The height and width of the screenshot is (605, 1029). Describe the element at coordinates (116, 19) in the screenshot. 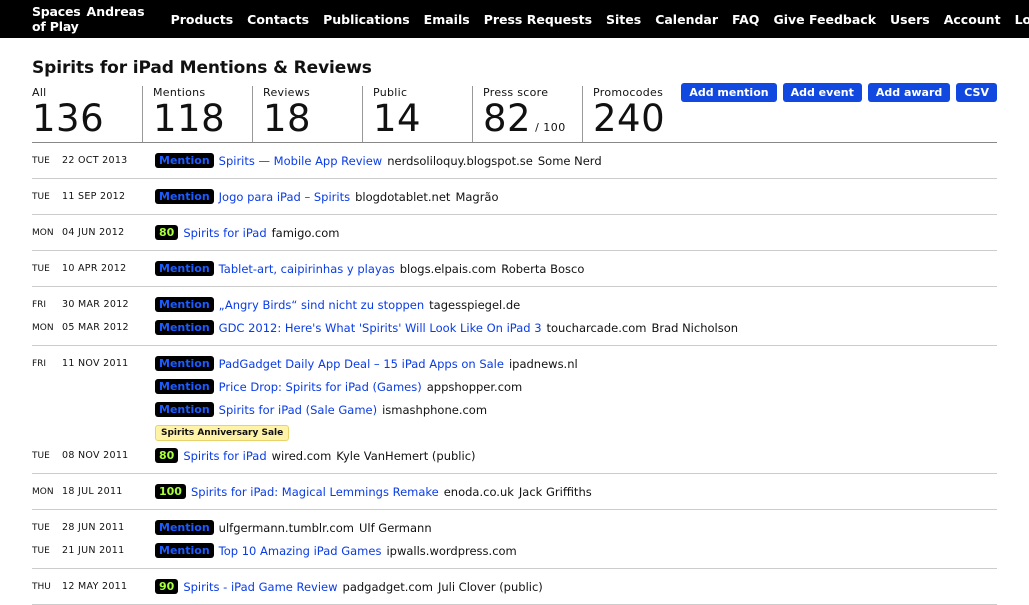

I see `current-user: Andreas` at that location.